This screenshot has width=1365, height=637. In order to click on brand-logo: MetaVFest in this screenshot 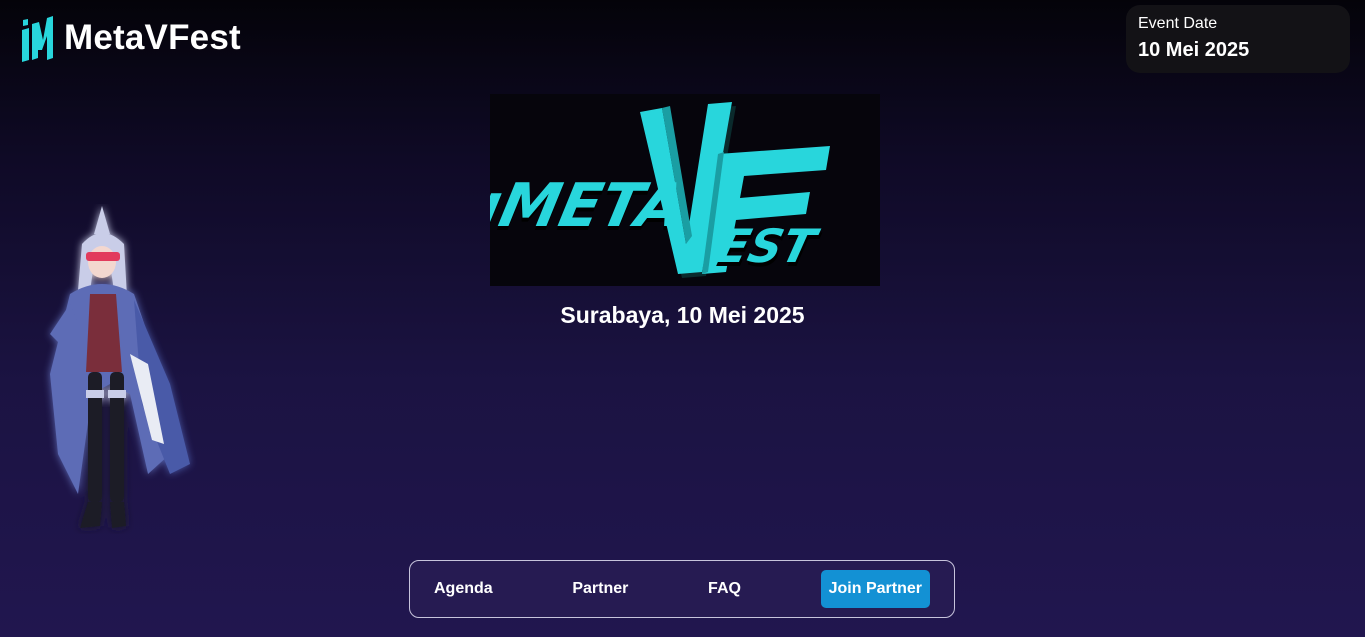, I will do `click(130, 38)`.